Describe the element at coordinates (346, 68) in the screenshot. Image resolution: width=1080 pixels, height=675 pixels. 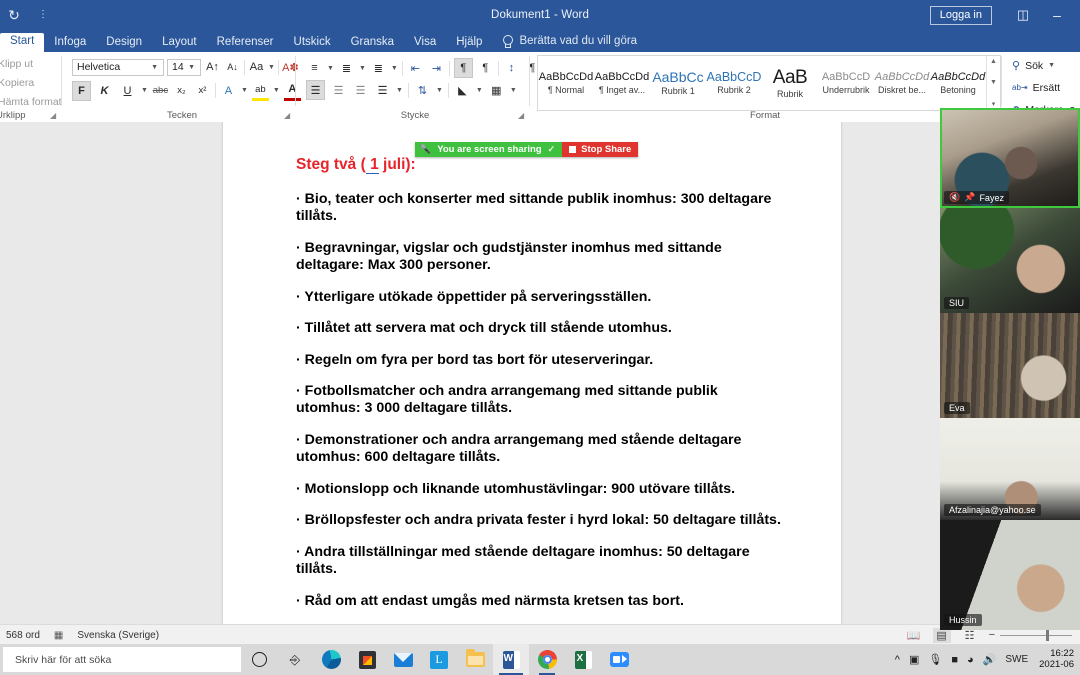
I see `numbering-icon: ≣` at that location.